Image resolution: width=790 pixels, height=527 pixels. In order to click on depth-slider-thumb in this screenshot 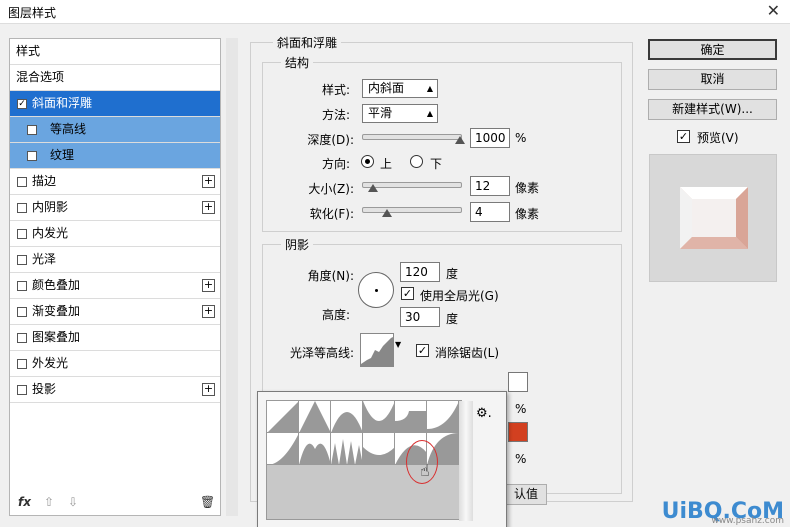, I will do `click(460, 140)`.